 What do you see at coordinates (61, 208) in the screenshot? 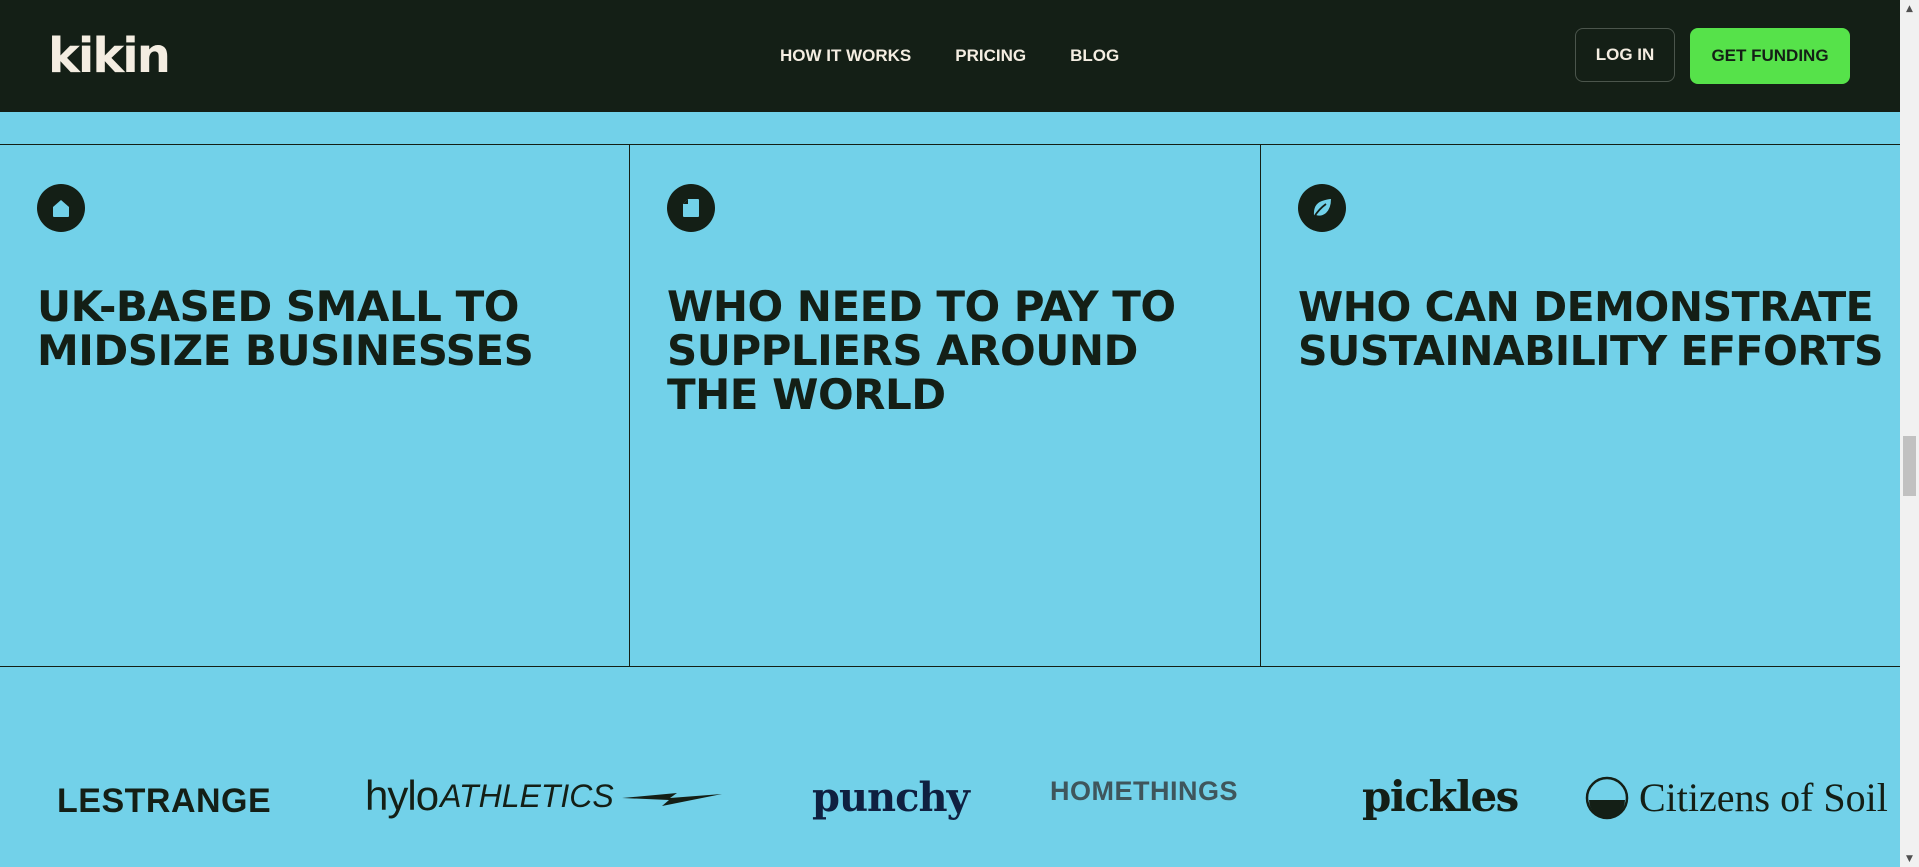
I see `home-icon` at bounding box center [61, 208].